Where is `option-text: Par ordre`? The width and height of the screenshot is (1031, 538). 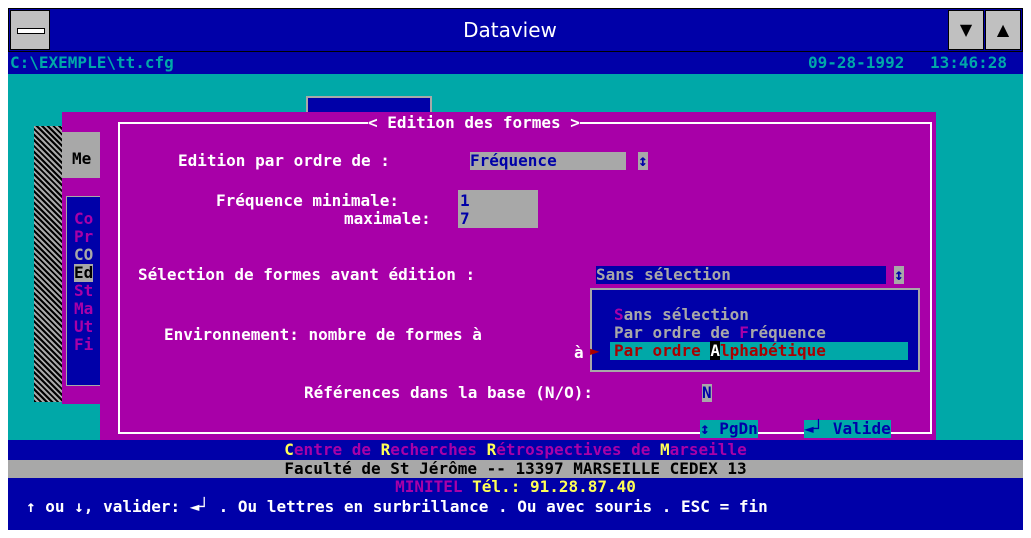
option-text: Par ordre is located at coordinates (662, 350).